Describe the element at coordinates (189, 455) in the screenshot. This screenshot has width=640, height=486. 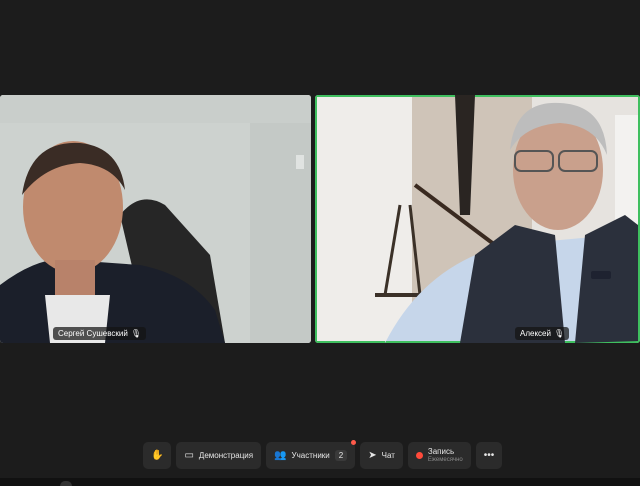
I see `monitor-icon: ▭` at that location.